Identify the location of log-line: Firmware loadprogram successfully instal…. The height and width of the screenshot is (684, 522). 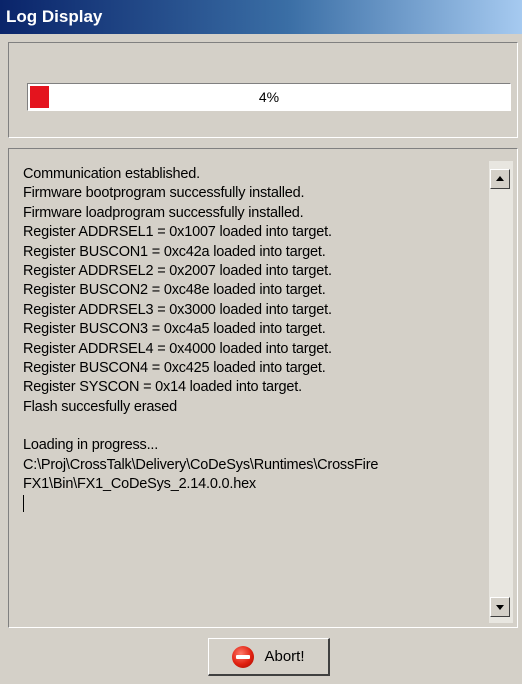
(163, 212).